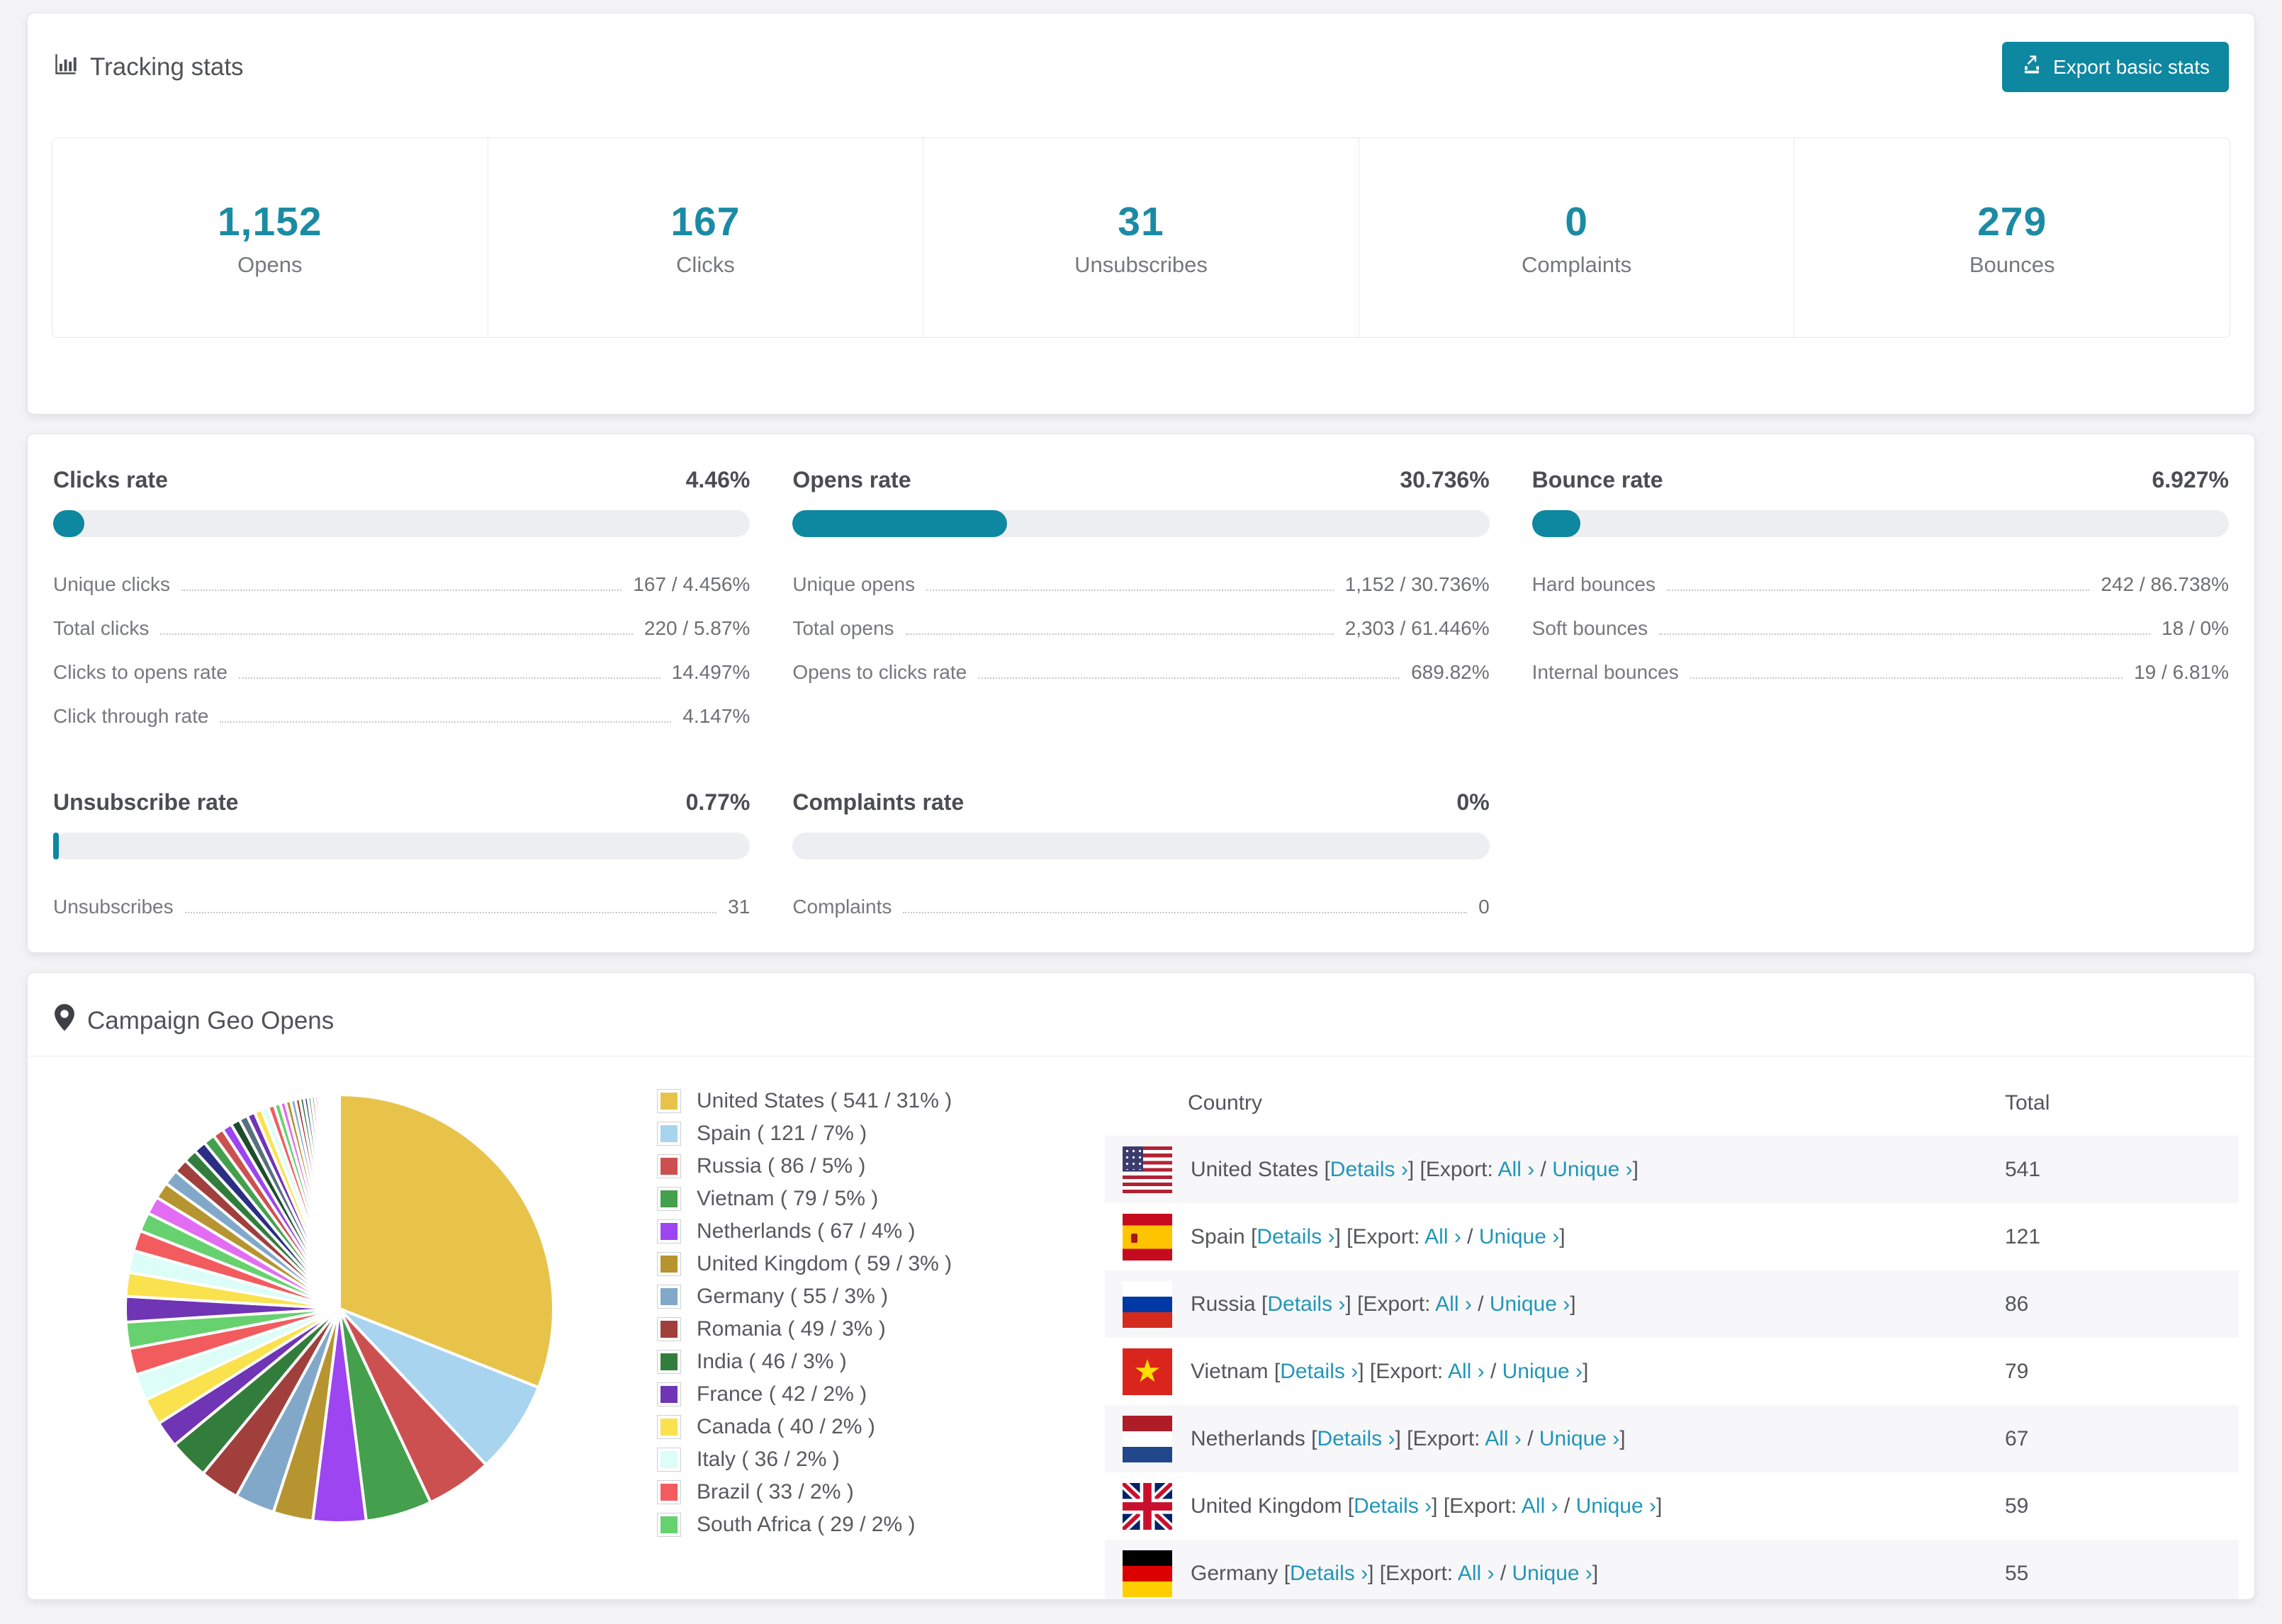 This screenshot has height=1624, width=2282. I want to click on legend-item-ru: Russia ( 86 / 5% ), so click(874, 1166).